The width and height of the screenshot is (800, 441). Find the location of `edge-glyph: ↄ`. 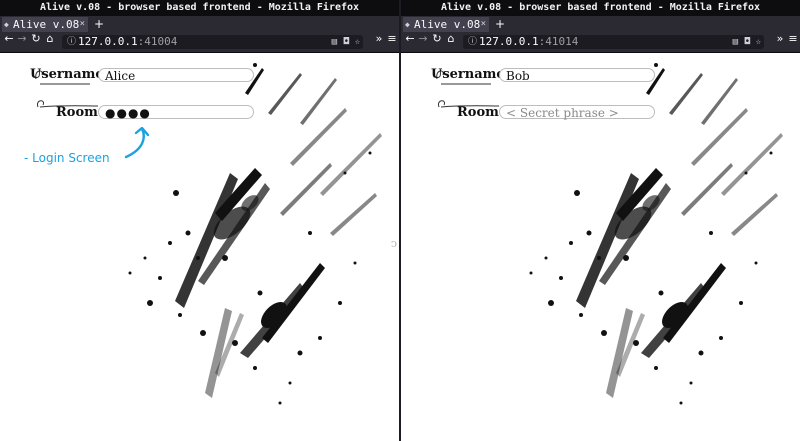

edge-glyph: ↄ is located at coordinates (393, 243).